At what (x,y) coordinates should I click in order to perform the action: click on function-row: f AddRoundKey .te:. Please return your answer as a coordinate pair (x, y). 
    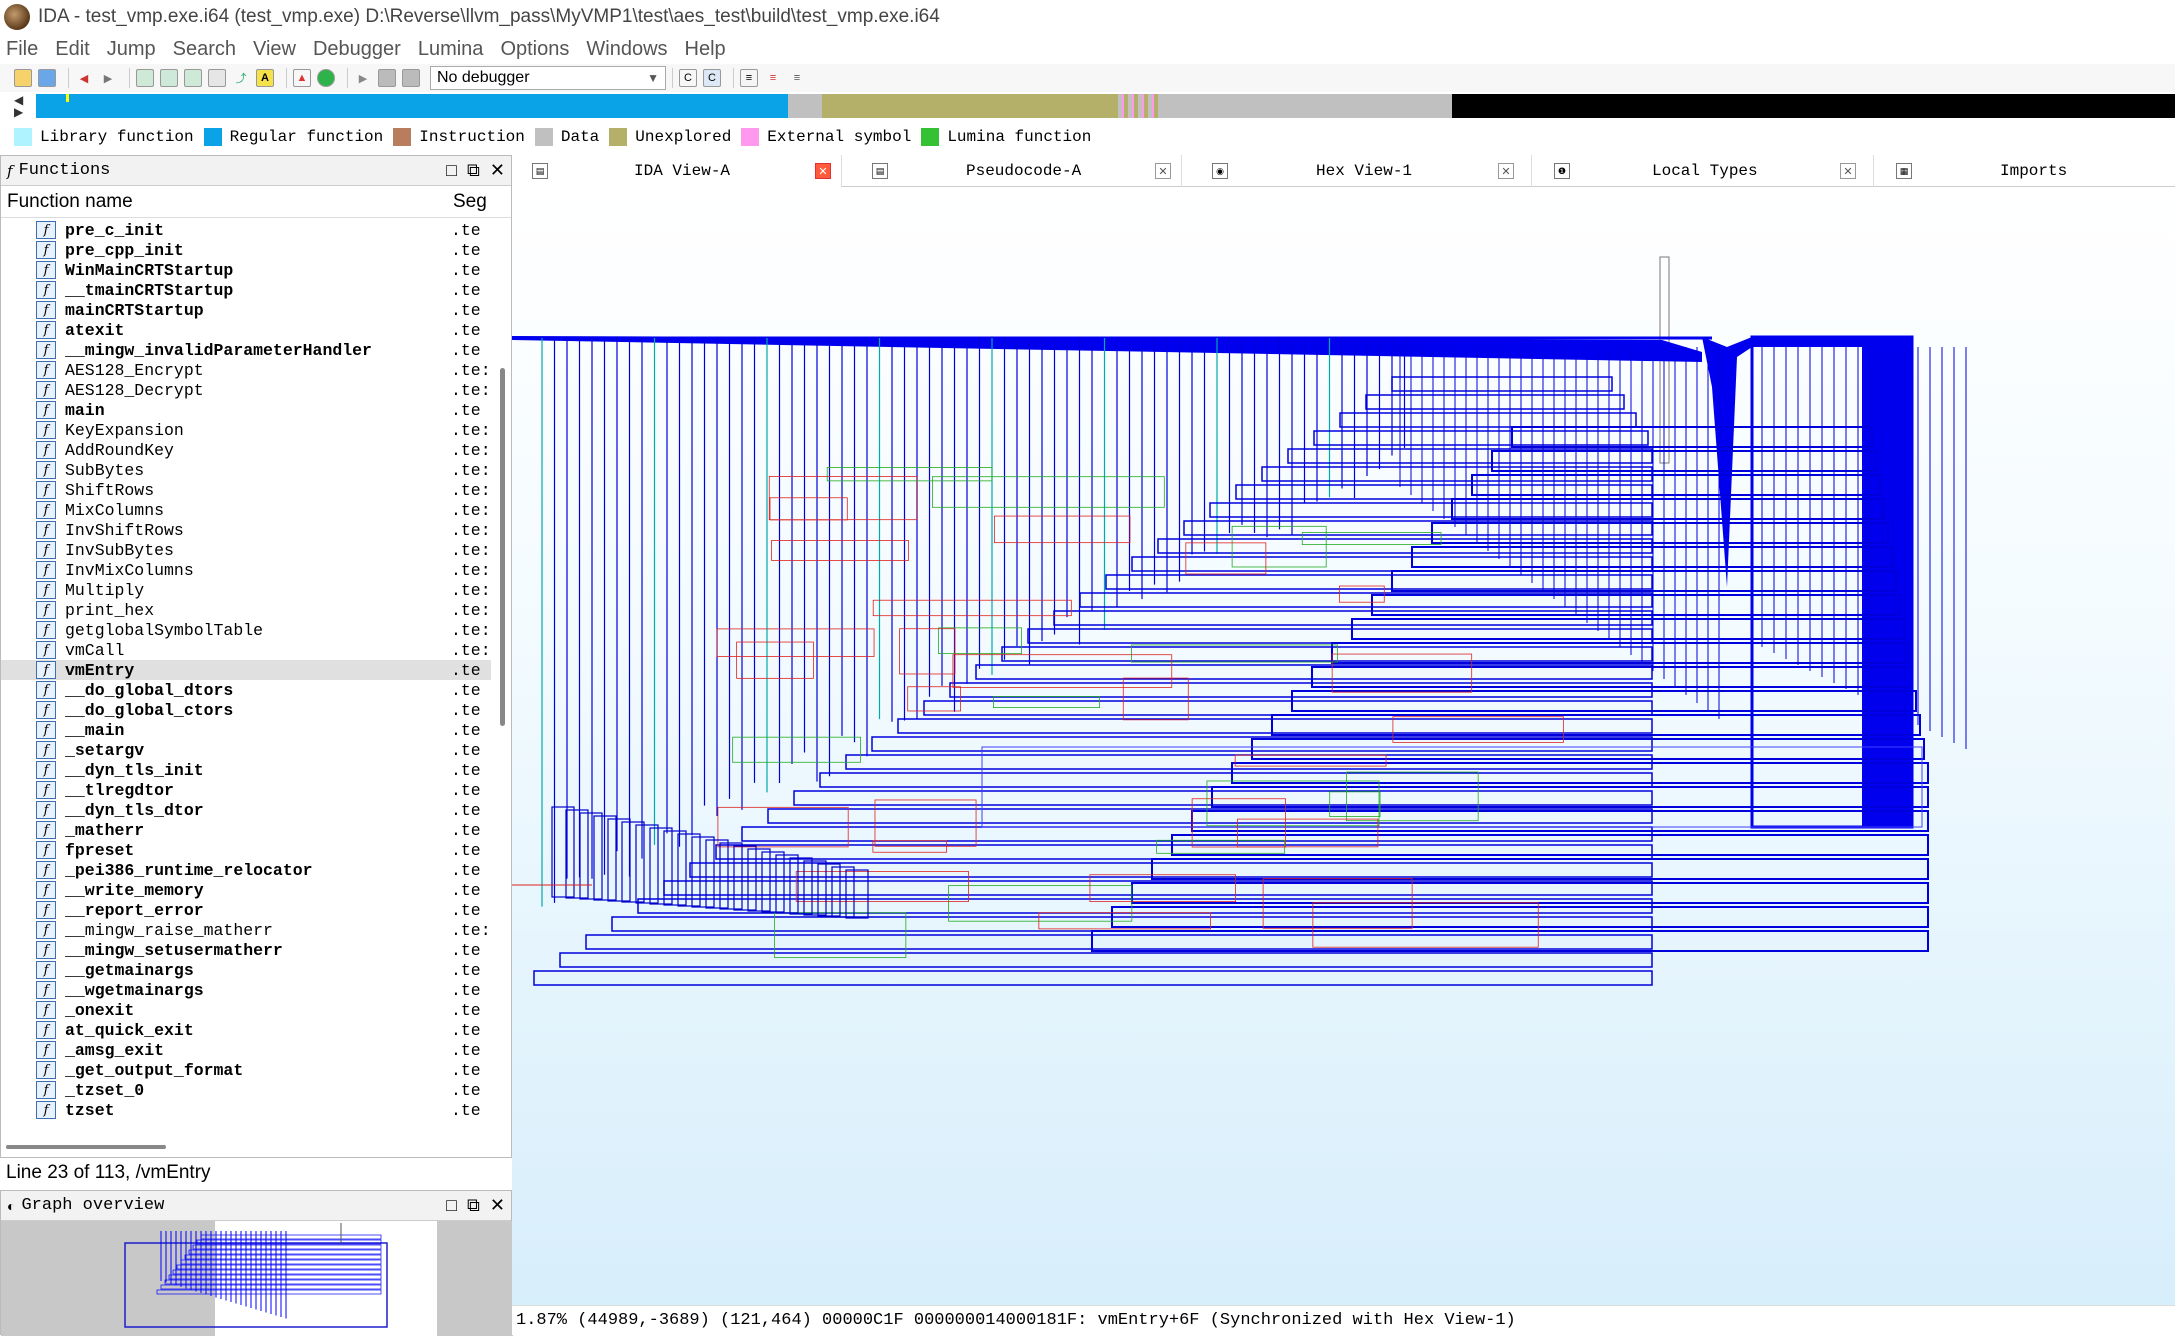
    Looking at the image, I should click on (246, 450).